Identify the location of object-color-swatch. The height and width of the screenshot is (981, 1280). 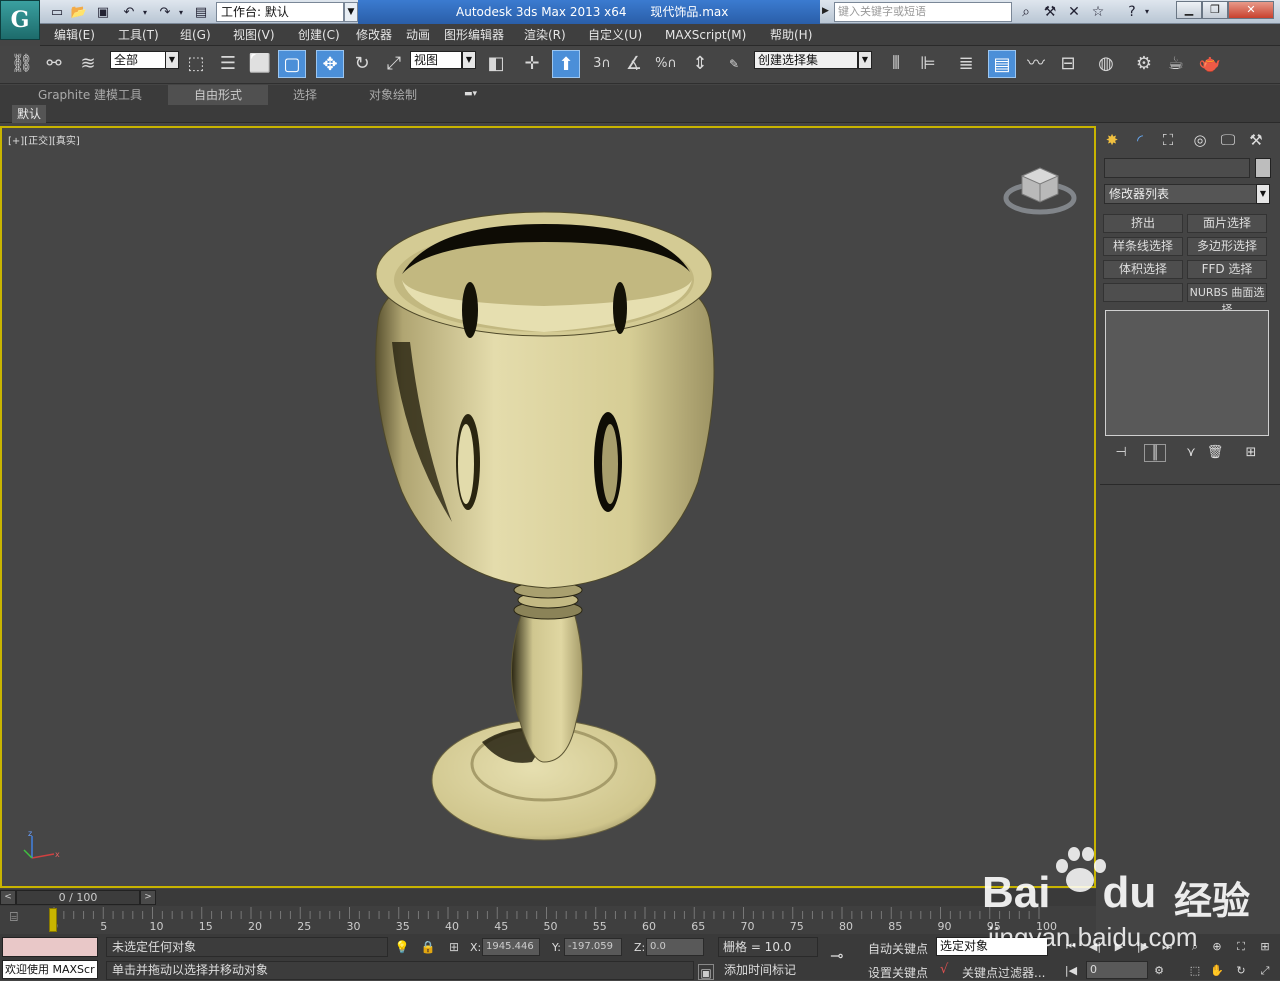
(1263, 168).